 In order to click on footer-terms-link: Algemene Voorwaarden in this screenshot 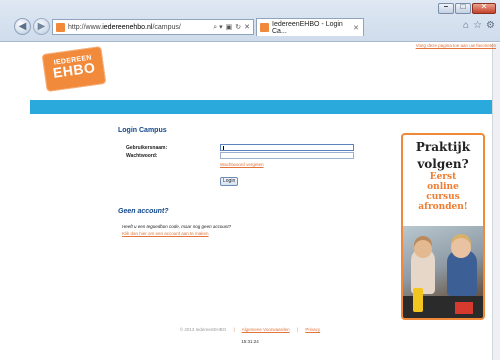, I will do `click(266, 329)`.